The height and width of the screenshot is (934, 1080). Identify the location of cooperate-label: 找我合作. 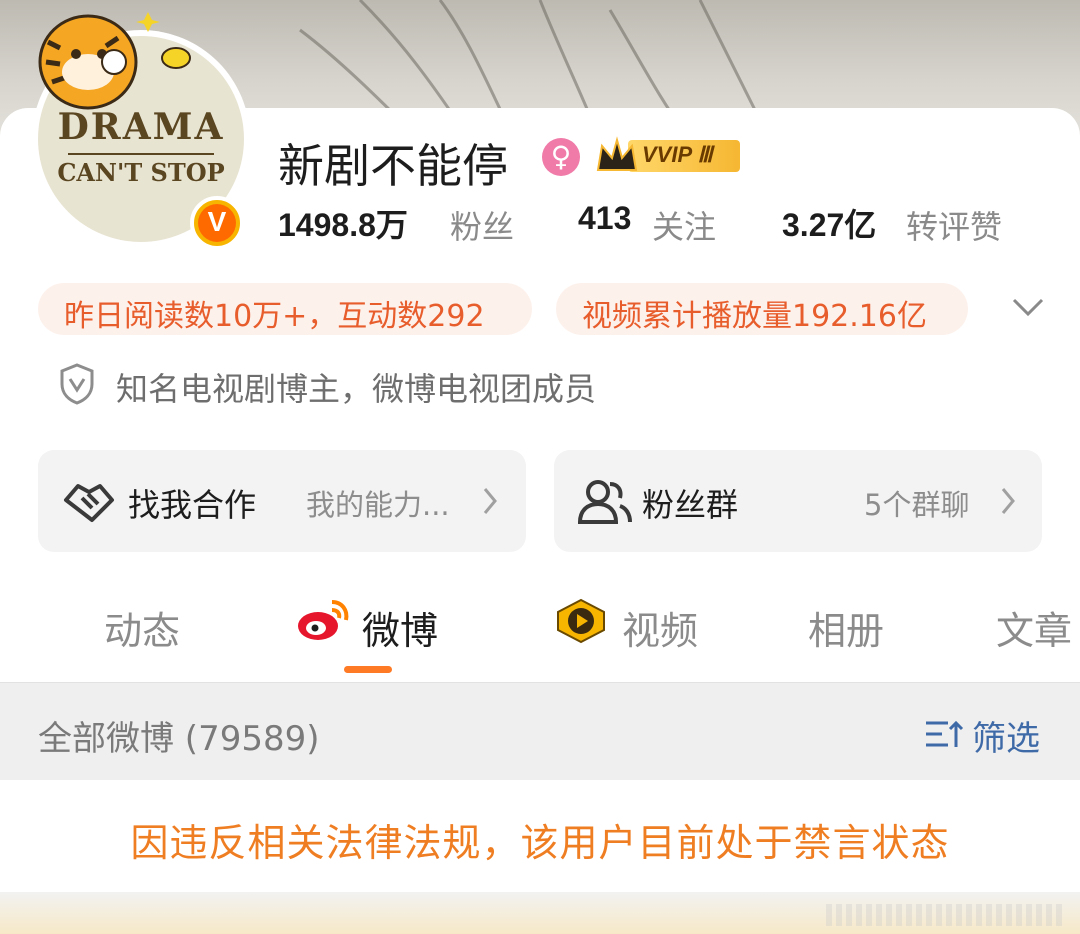
(192, 505).